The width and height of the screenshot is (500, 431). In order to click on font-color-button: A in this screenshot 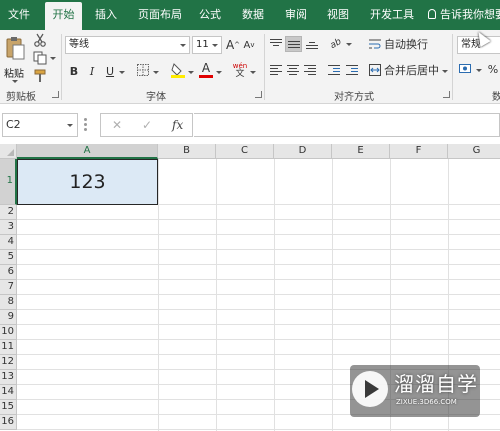, I will do `click(206, 70)`.